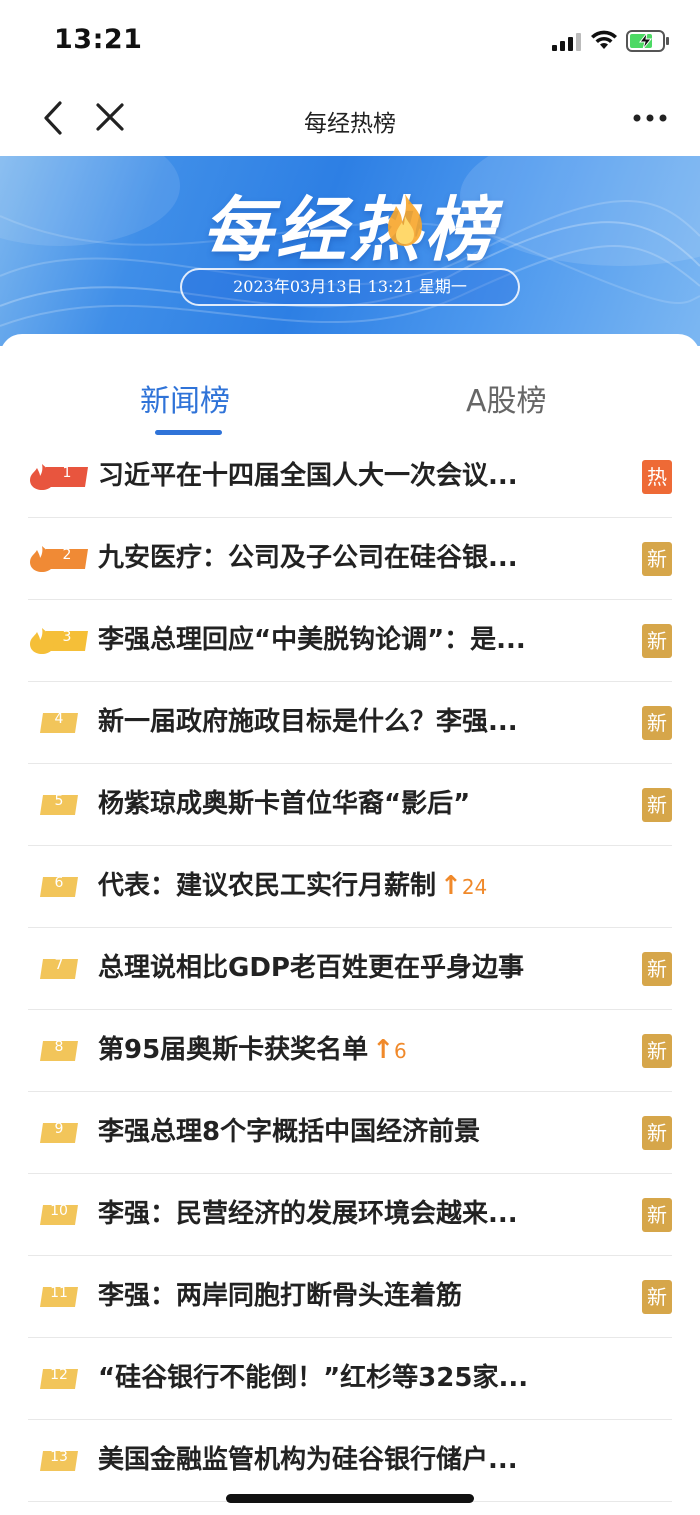 The height and width of the screenshot is (1515, 700). I want to click on rank-number: 4, so click(59, 719).